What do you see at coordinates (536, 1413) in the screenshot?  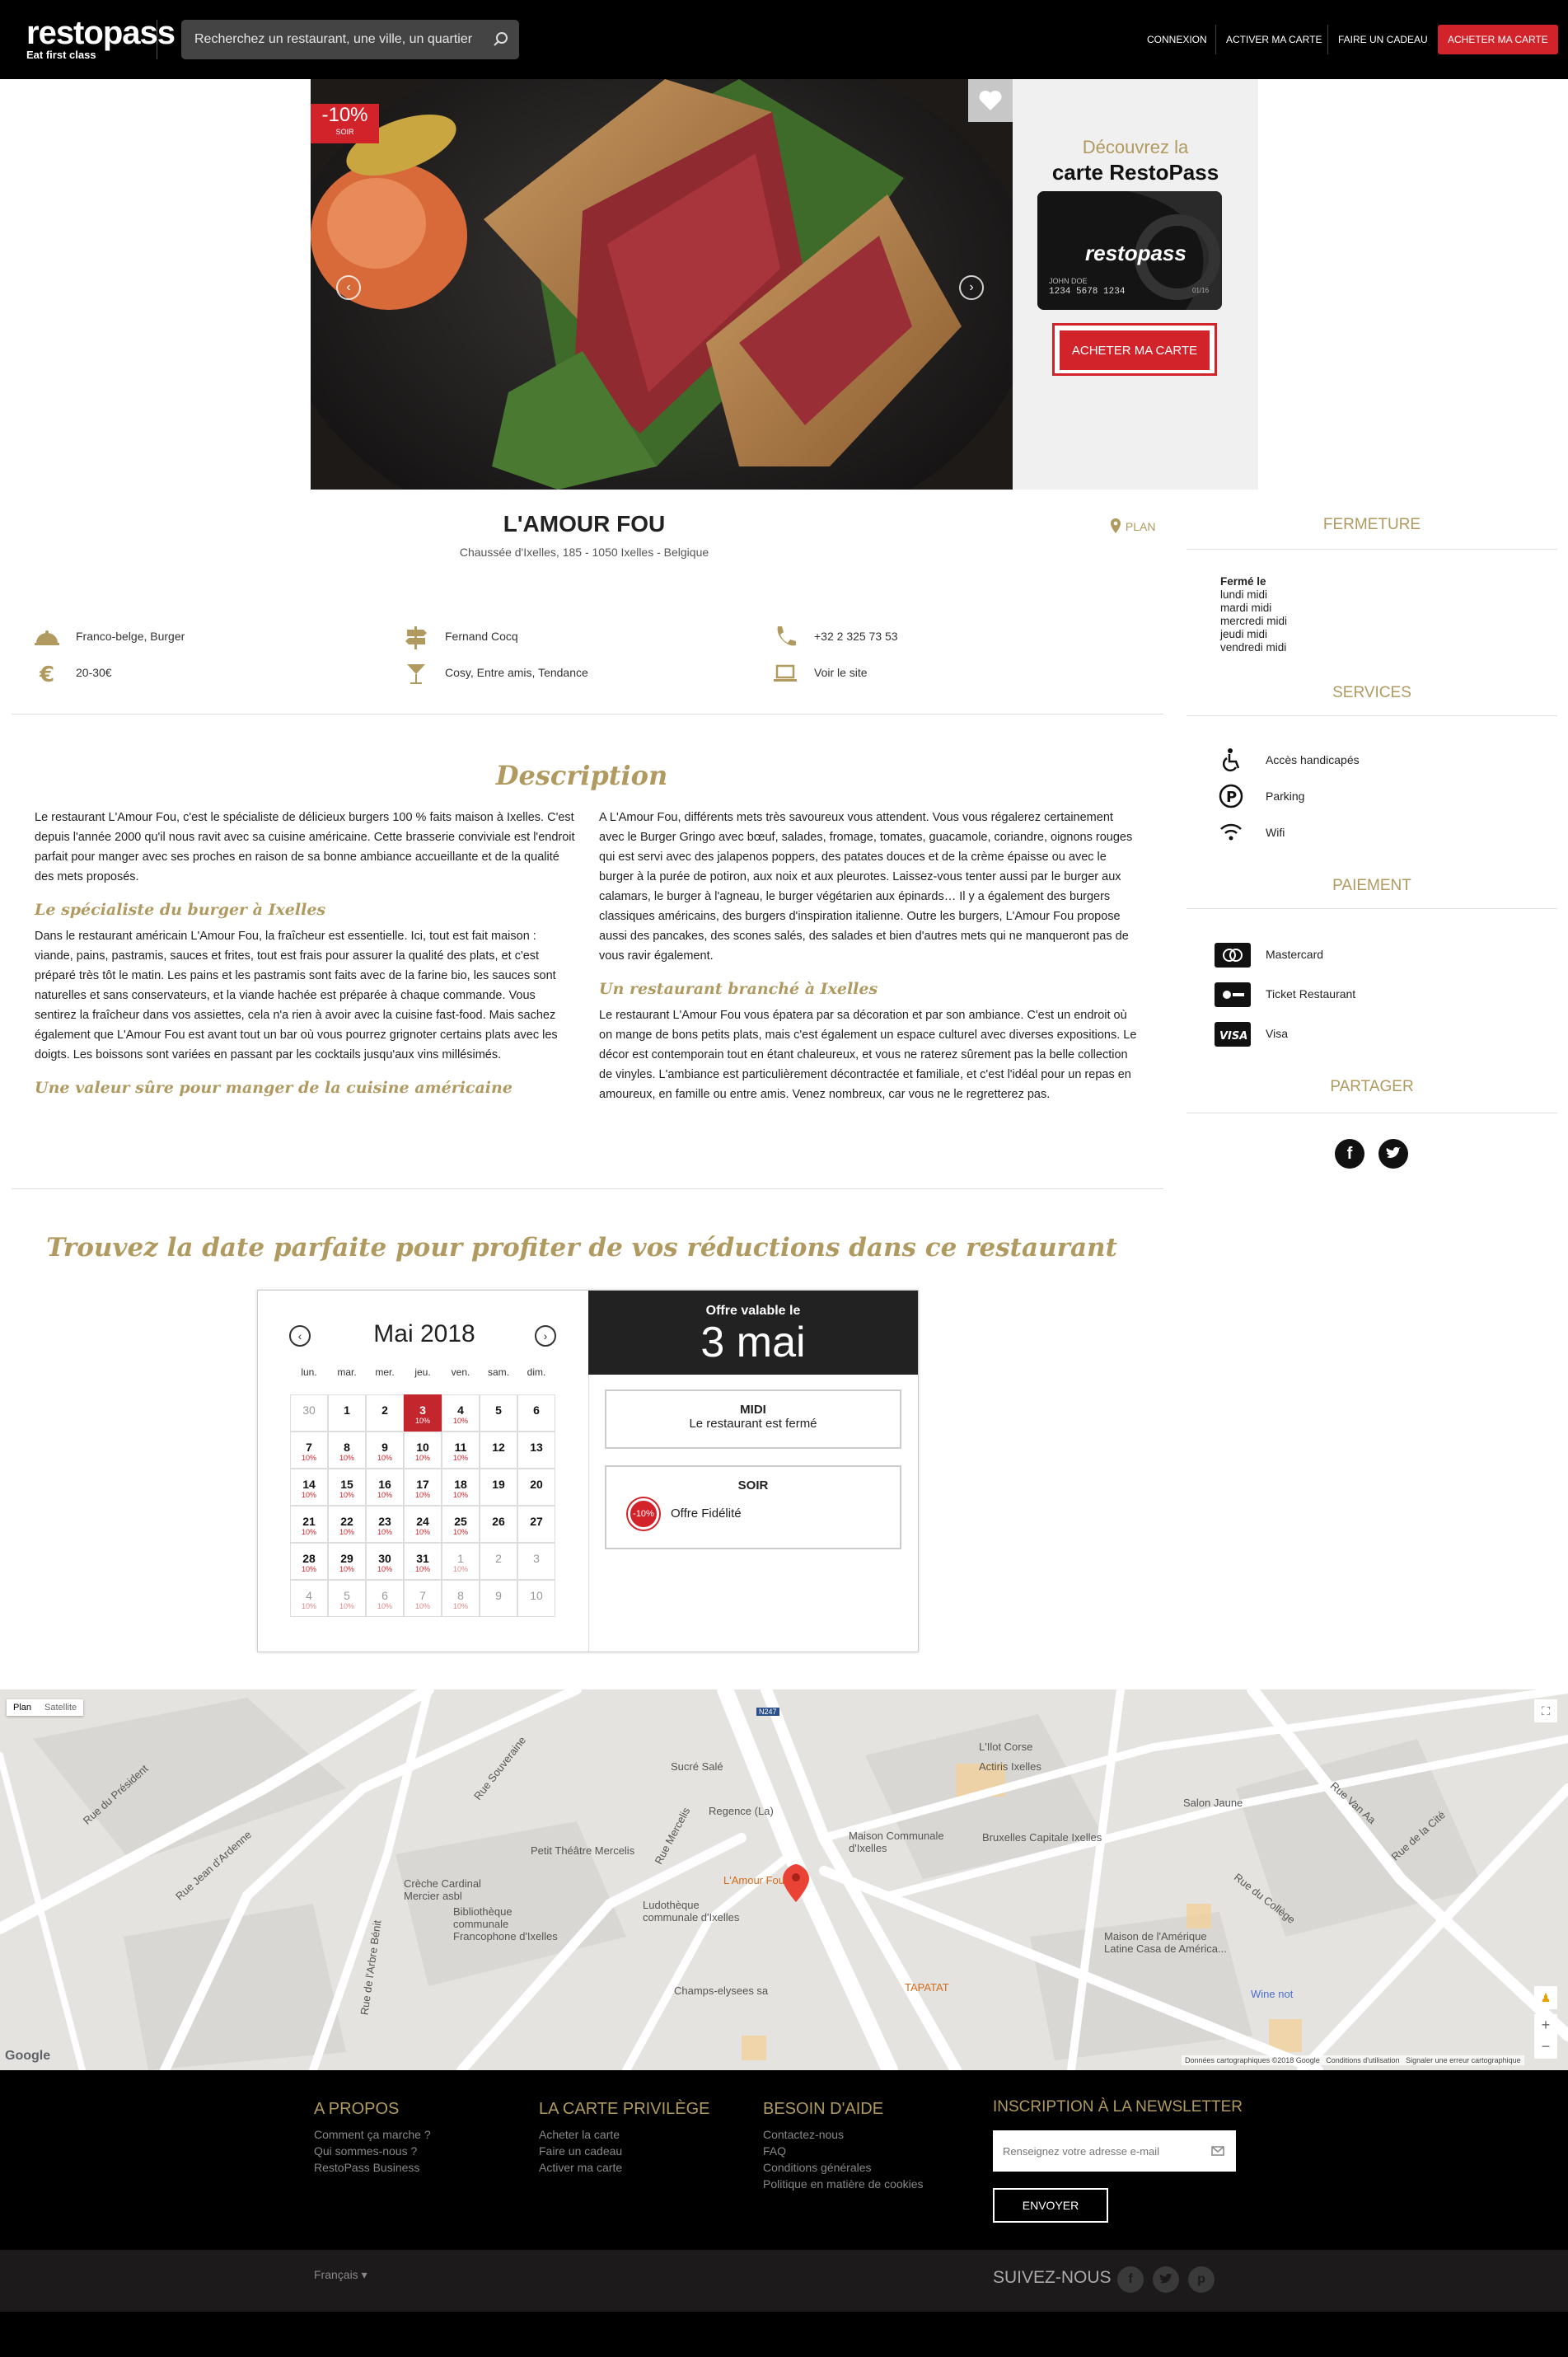 I see `calendar-day: 6` at bounding box center [536, 1413].